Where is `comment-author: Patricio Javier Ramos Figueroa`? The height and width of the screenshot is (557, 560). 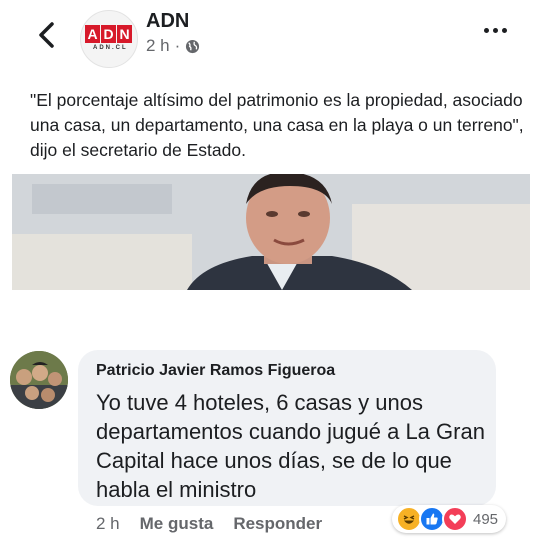 comment-author: Patricio Javier Ramos Figueroa is located at coordinates (215, 371).